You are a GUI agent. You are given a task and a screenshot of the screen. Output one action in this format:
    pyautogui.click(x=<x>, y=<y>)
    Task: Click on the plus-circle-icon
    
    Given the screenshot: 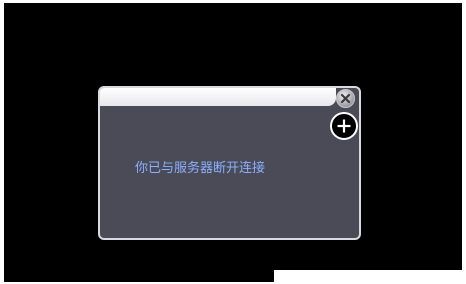 What is the action you would take?
    pyautogui.click(x=344, y=126)
    